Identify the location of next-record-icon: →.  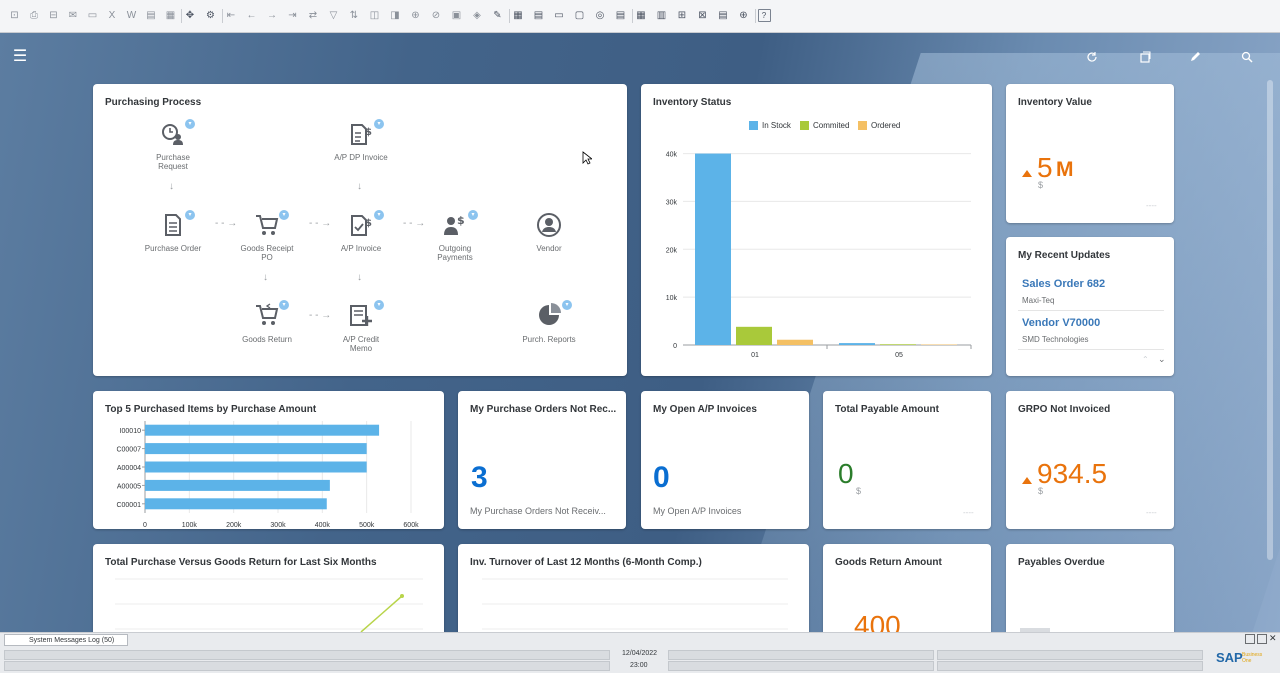
(272, 15).